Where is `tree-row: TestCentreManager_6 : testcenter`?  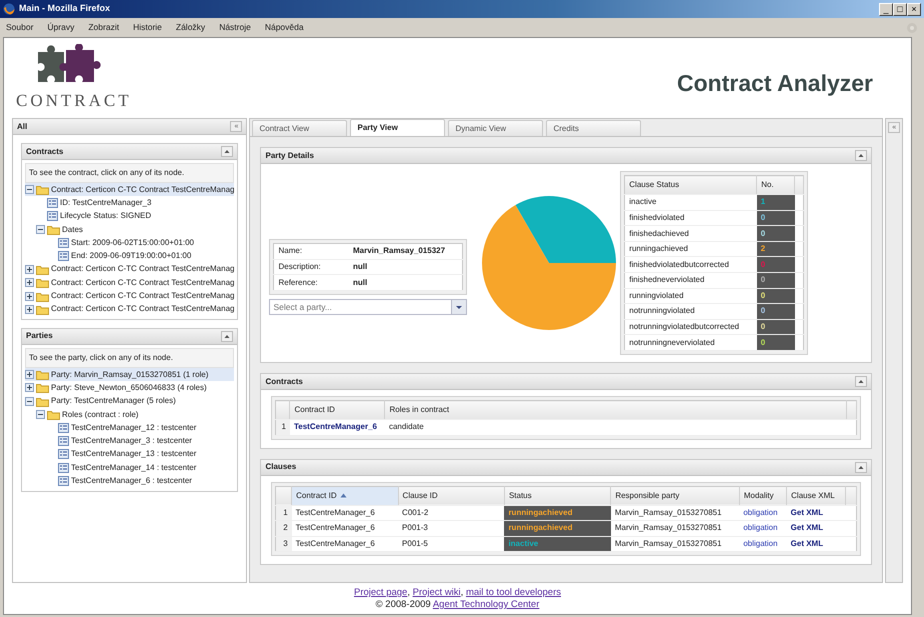 tree-row: TestCentreManager_6 : testcenter is located at coordinates (129, 481).